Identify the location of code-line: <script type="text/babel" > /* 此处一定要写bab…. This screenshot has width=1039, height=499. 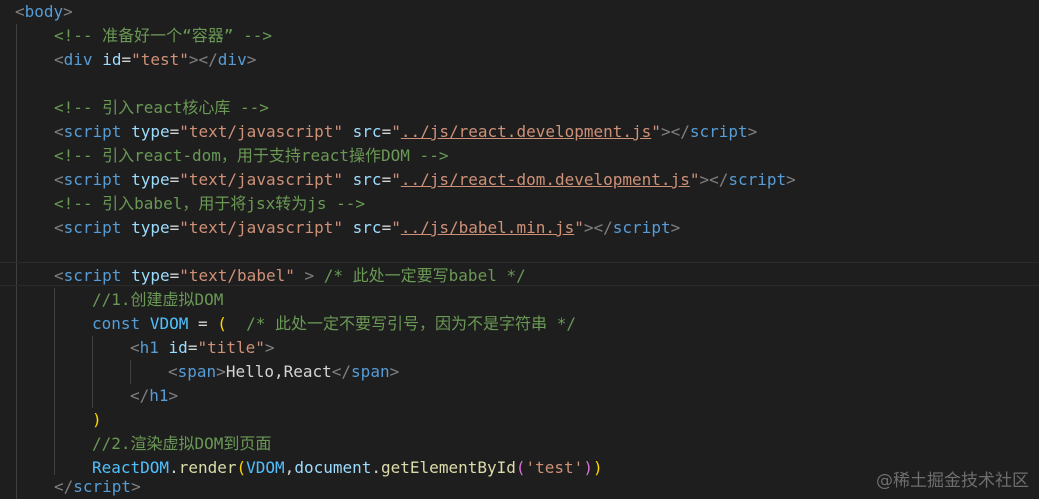
(290, 276).